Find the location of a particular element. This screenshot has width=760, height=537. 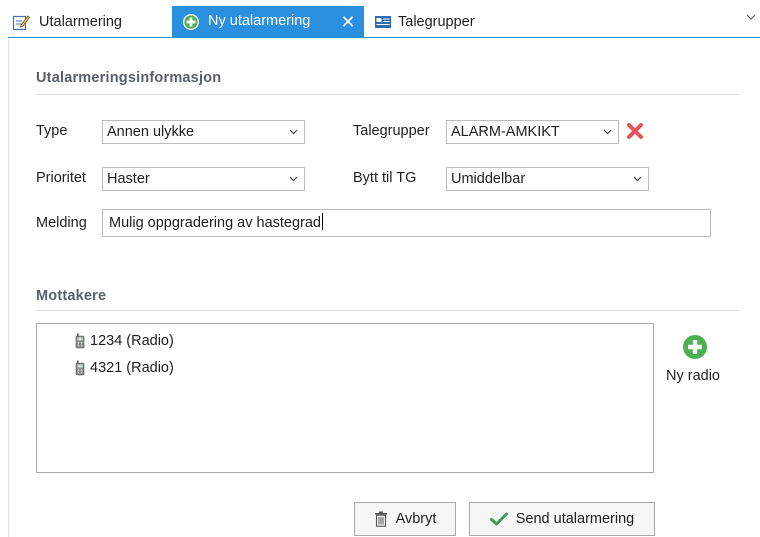

cancel-button: Avbryt is located at coordinates (405, 519).